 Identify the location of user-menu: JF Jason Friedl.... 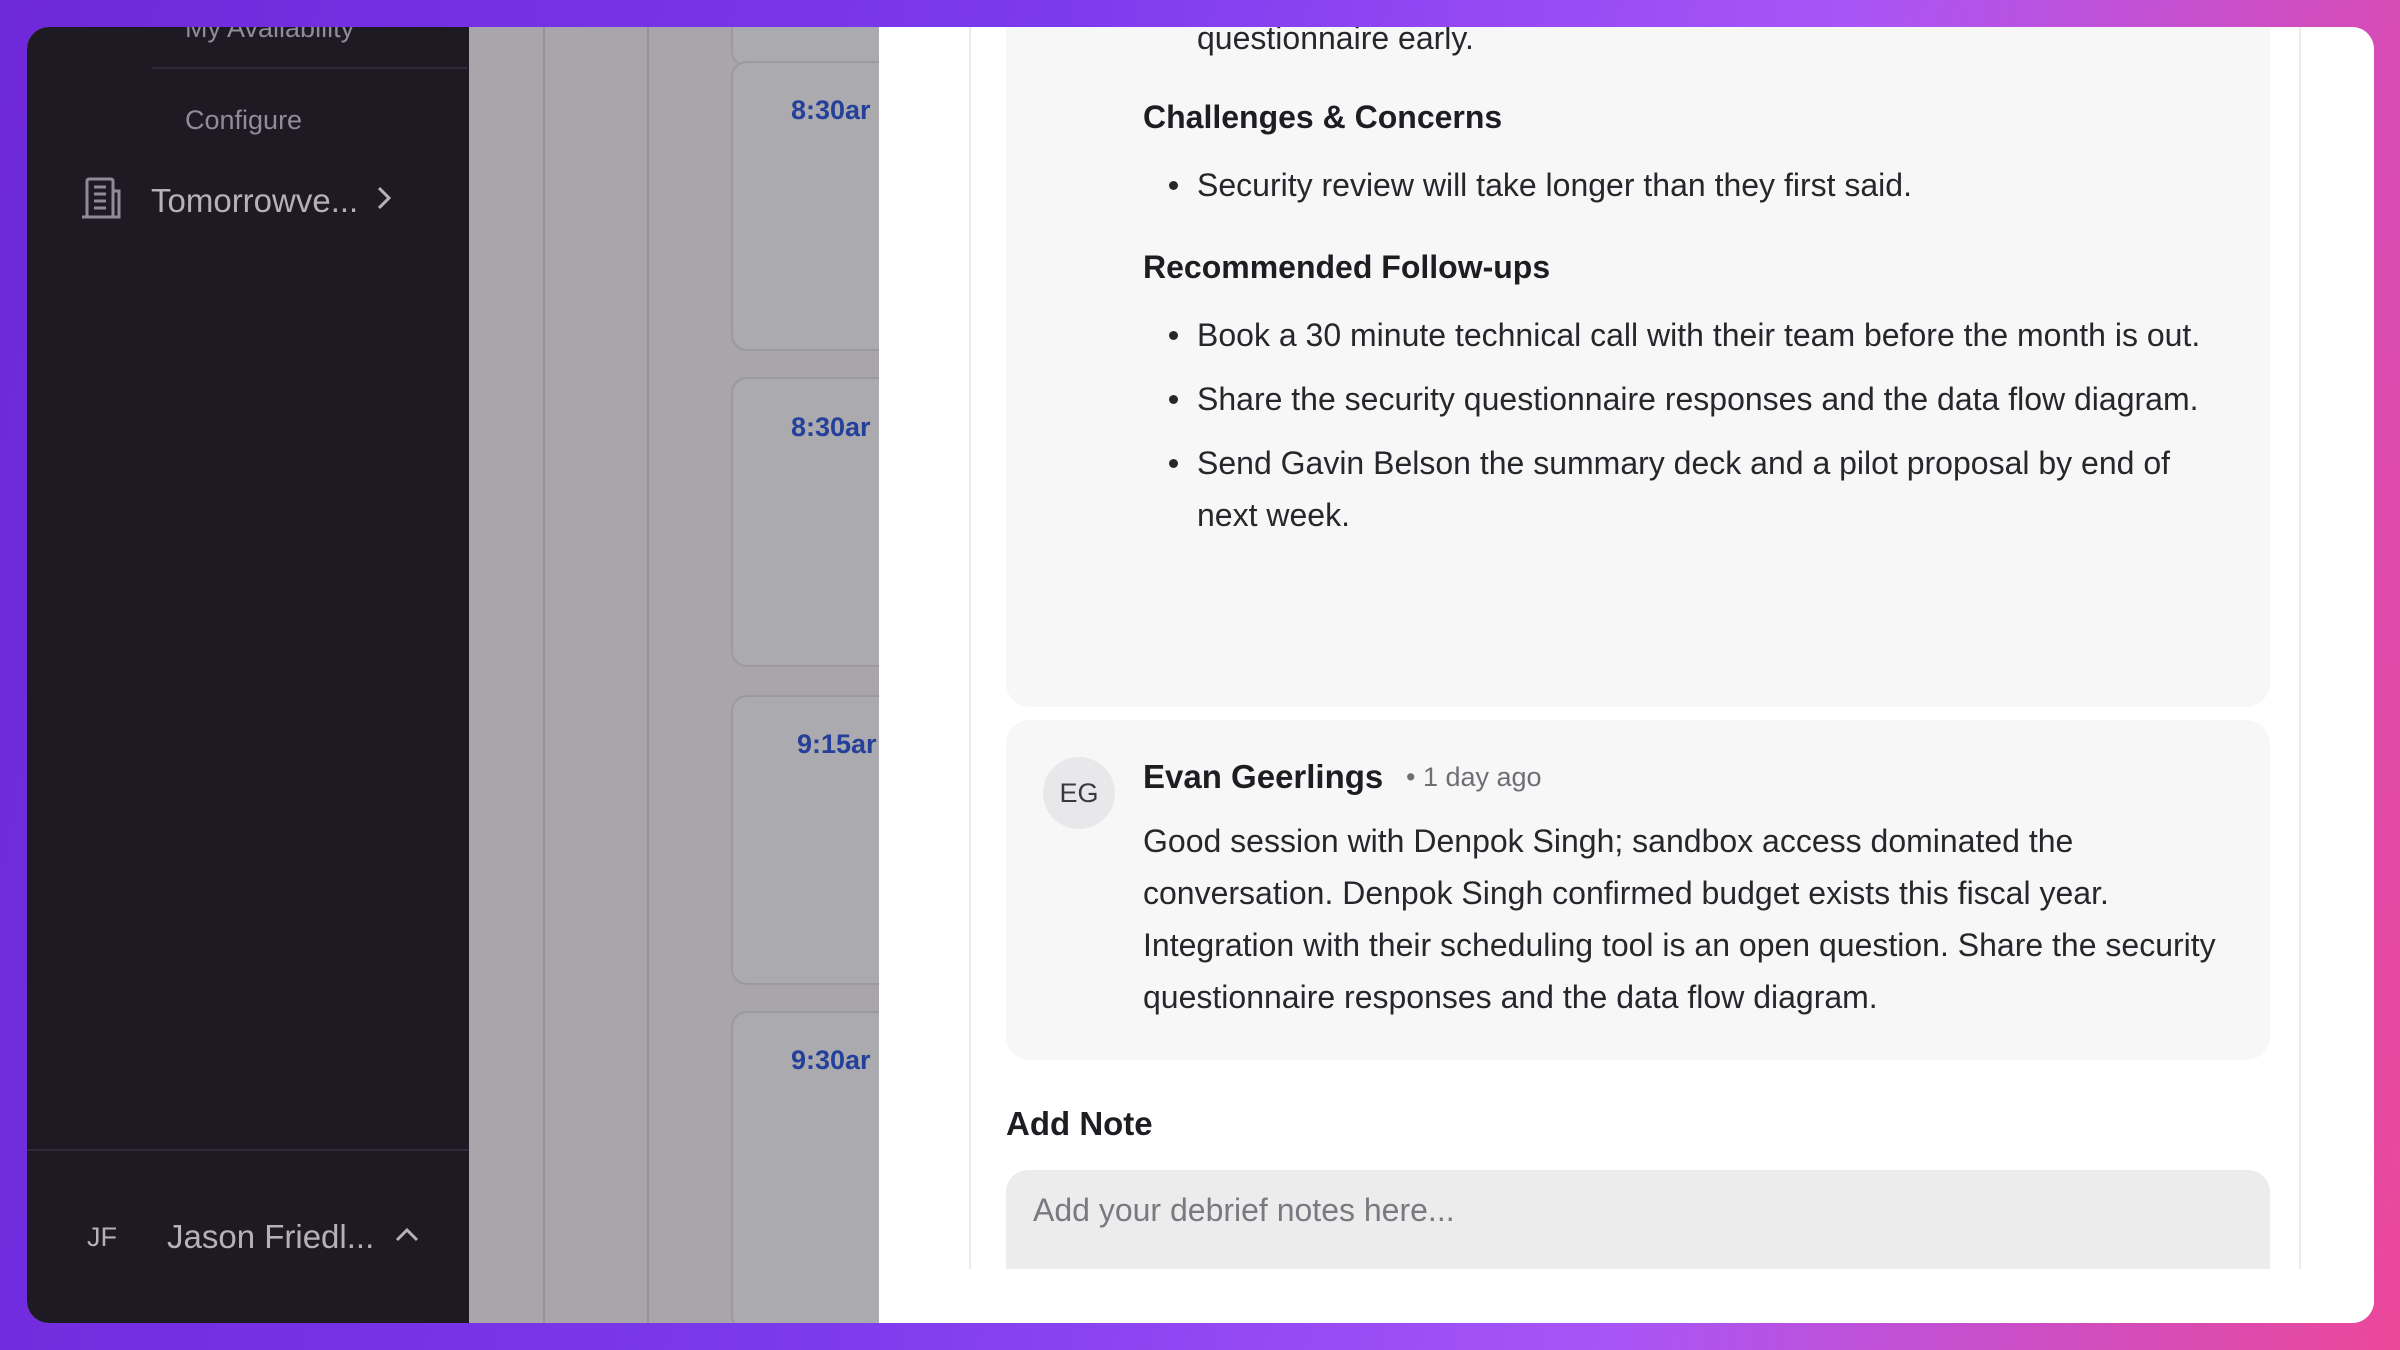
(248, 1236).